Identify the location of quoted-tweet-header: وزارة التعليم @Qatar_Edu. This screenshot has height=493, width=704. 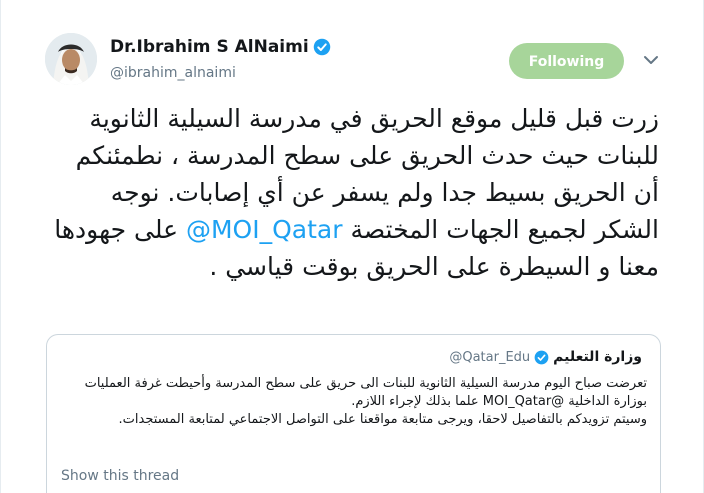
(545, 357).